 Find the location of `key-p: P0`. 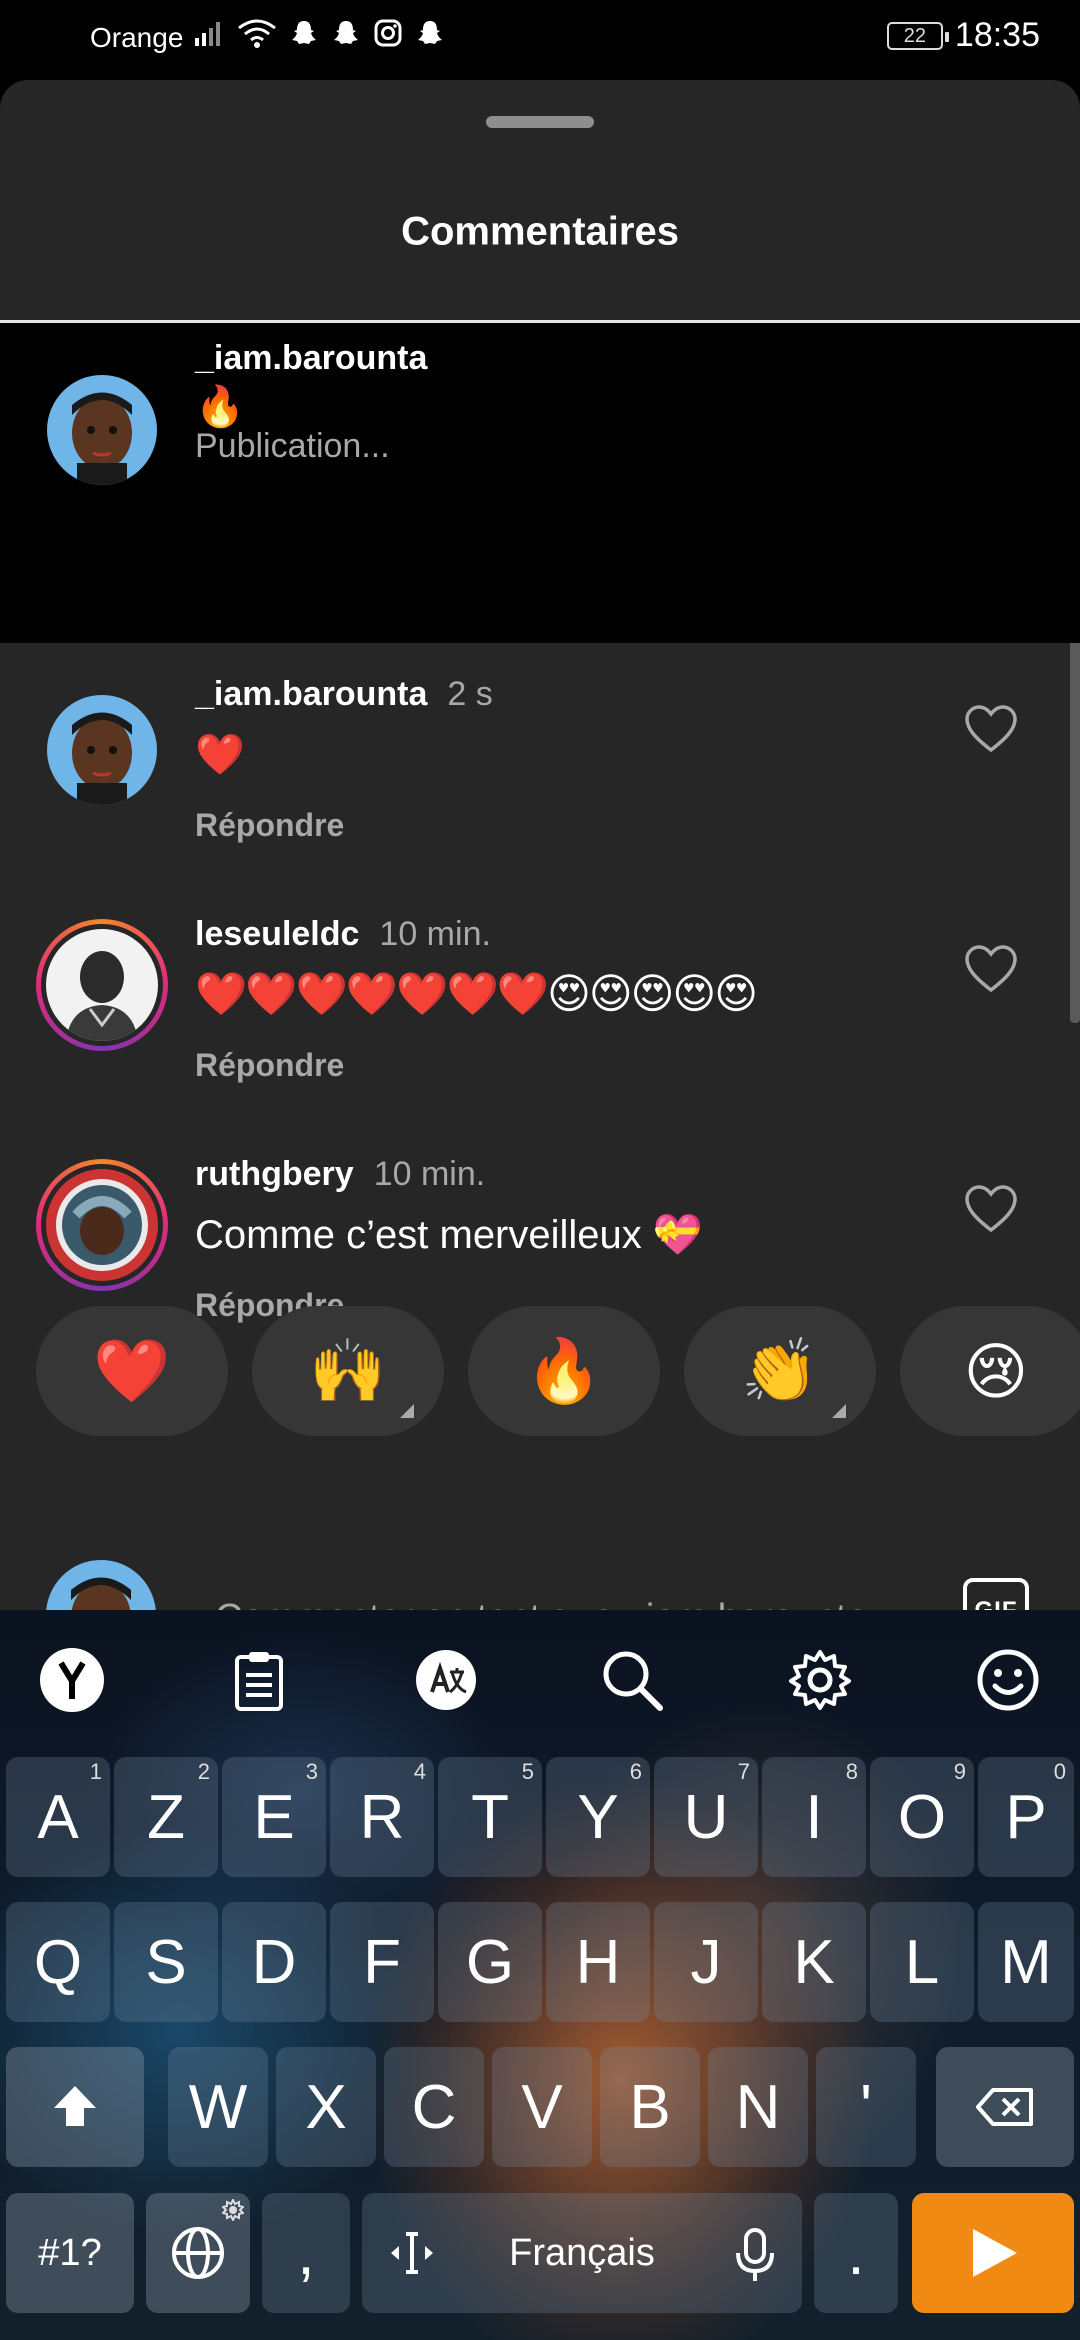

key-p: P0 is located at coordinates (1026, 1817).